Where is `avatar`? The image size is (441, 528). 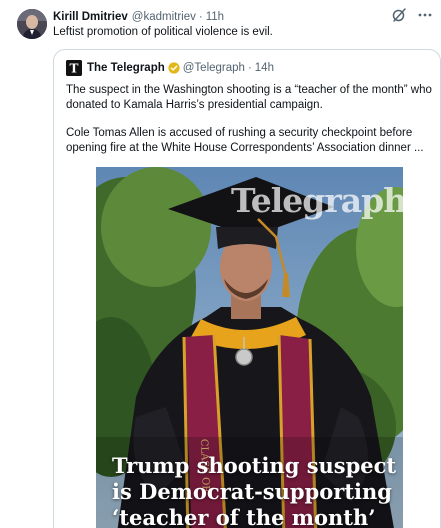 avatar is located at coordinates (32, 24).